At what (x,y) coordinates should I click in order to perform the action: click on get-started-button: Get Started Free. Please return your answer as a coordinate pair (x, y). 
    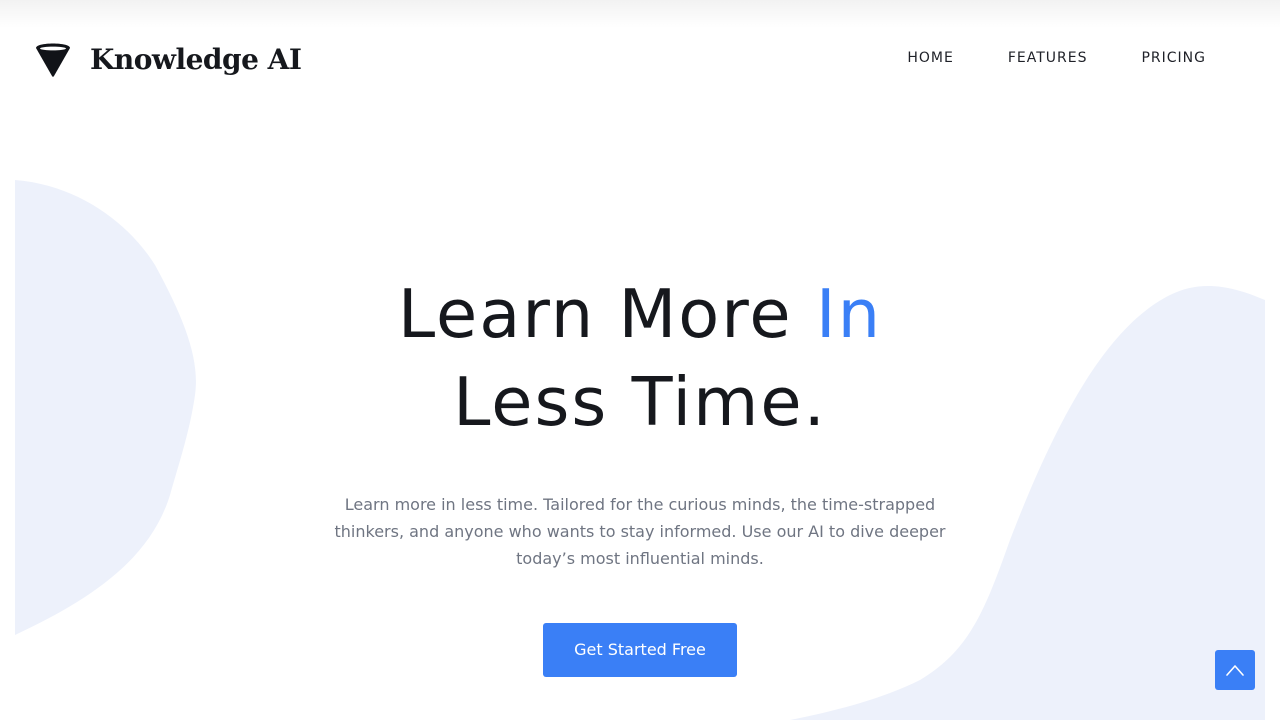
    Looking at the image, I should click on (640, 650).